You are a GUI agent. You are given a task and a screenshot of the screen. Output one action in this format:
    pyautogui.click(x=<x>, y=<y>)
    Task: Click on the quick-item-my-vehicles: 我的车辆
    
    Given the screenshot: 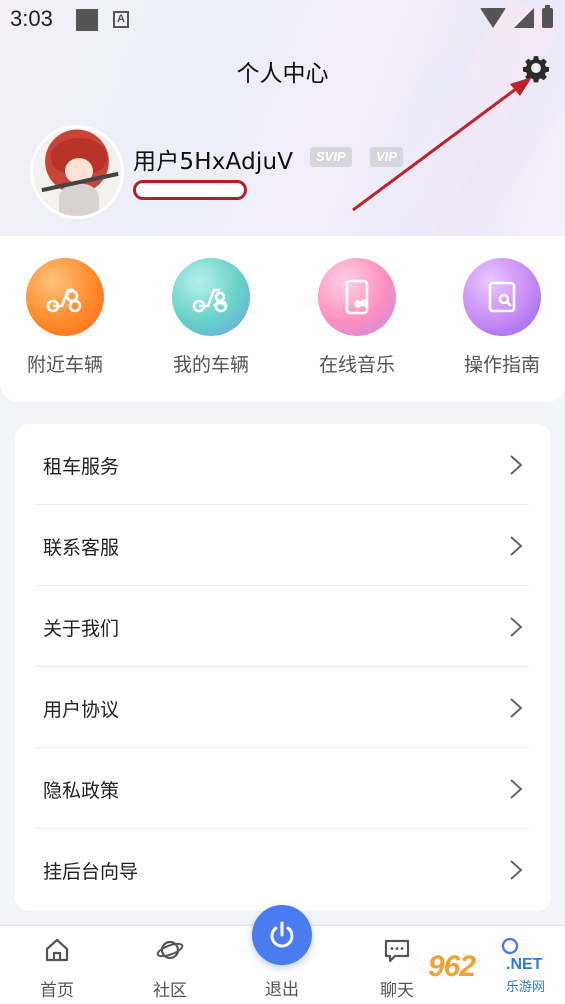 What is the action you would take?
    pyautogui.click(x=211, y=318)
    